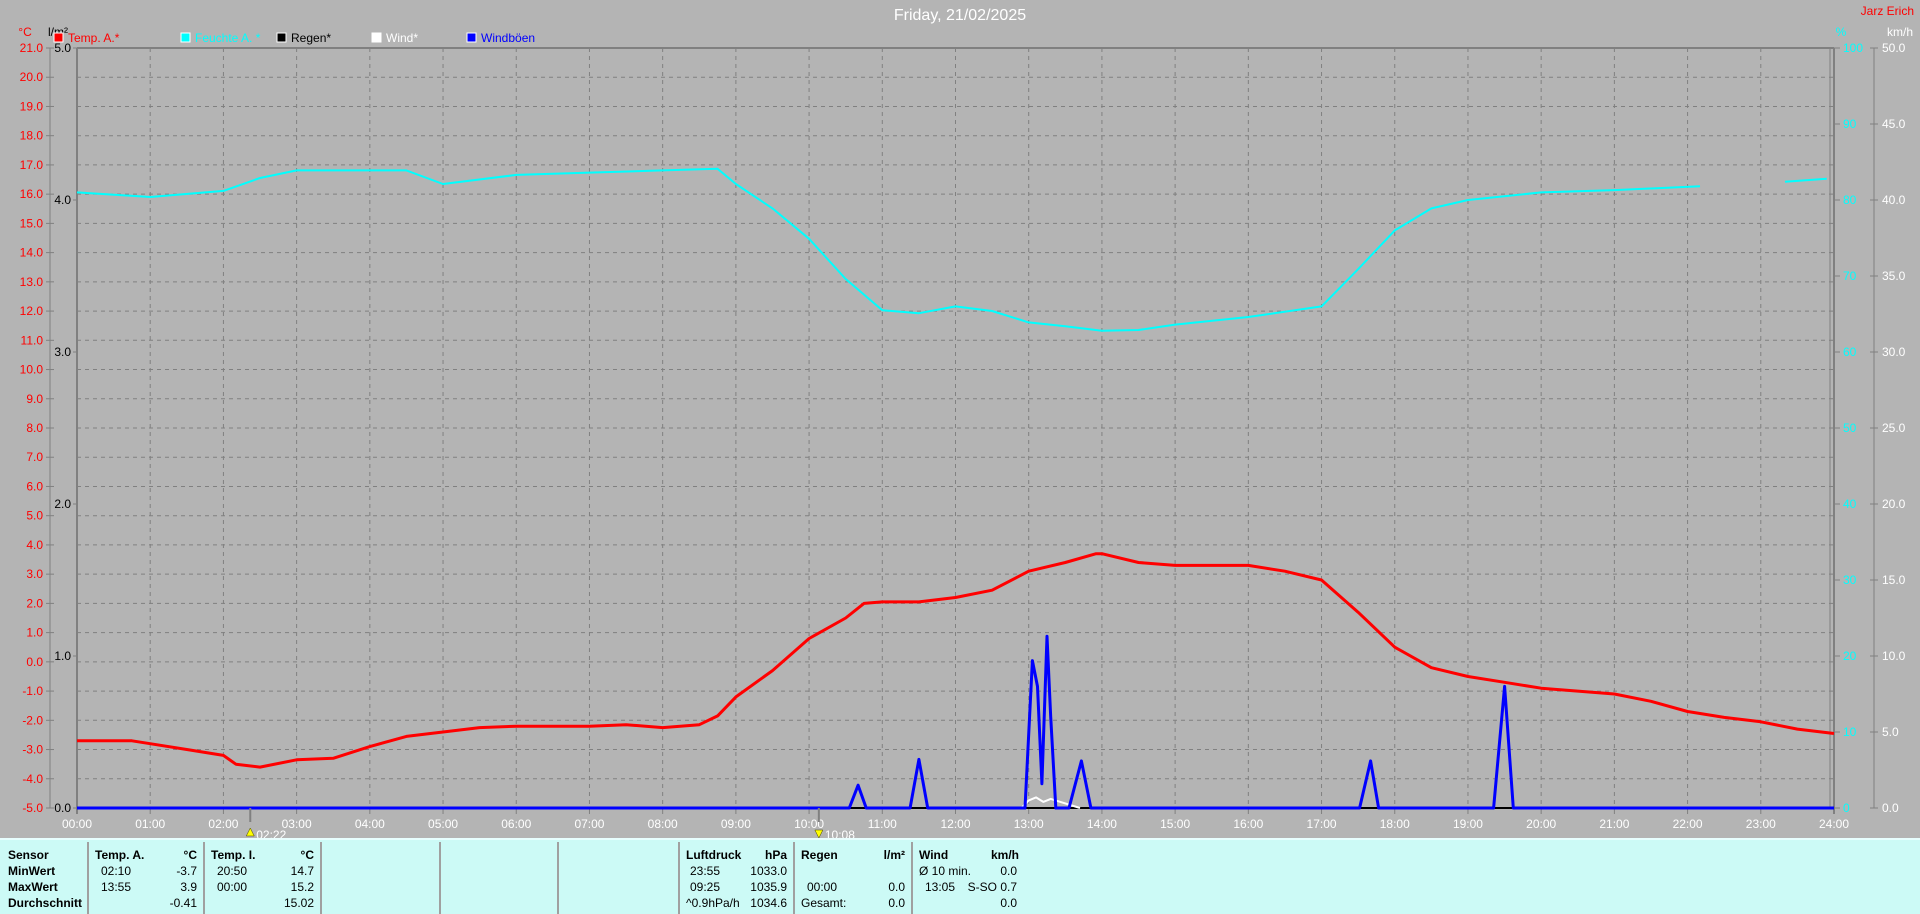 The height and width of the screenshot is (914, 1920). Describe the element at coordinates (1894, 48) in the screenshot. I see `wind-tick-label: 50.0` at that location.